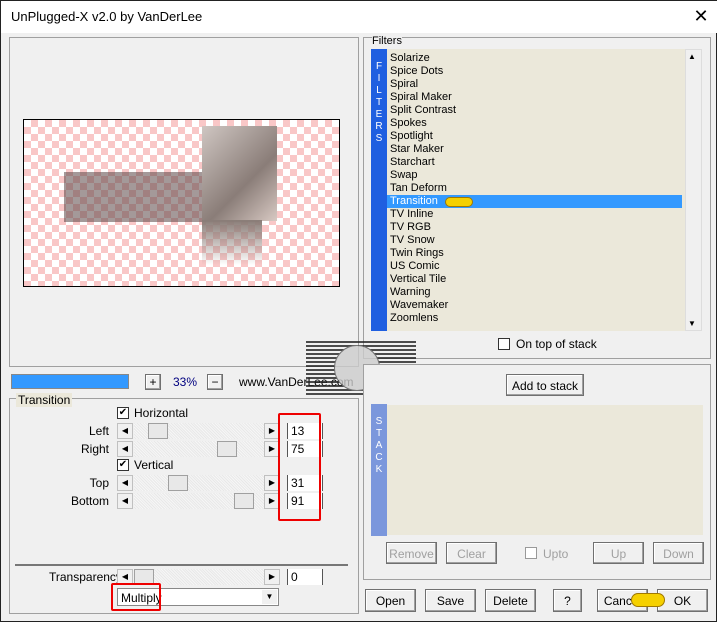 This screenshot has height=622, width=717. I want to click on scroll-up-icon: ▲, so click(692, 56).